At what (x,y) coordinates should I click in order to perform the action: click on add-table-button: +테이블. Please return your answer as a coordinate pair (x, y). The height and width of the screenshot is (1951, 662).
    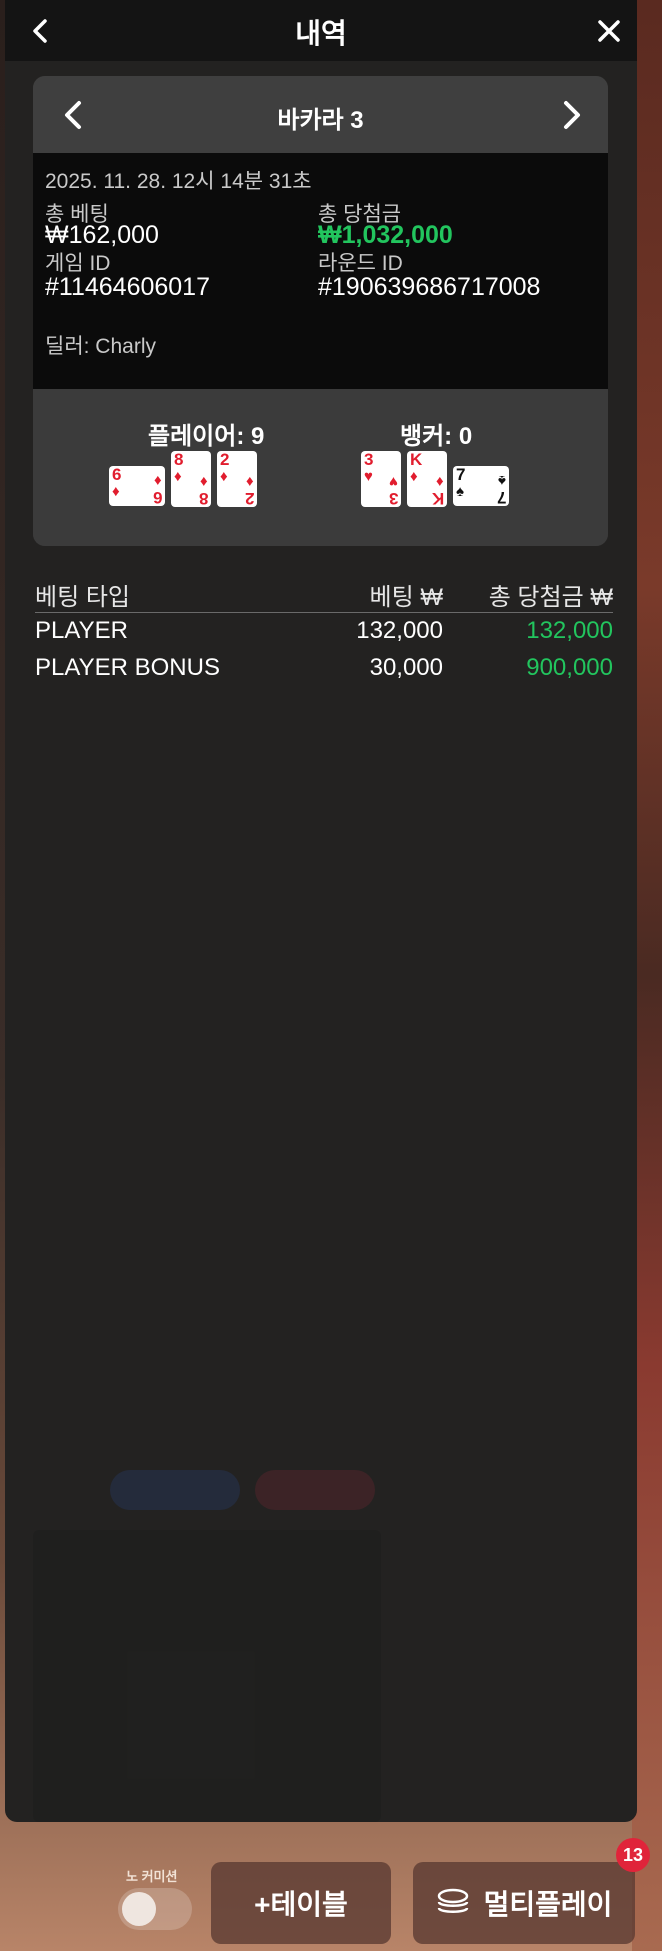
    Looking at the image, I should click on (301, 1903).